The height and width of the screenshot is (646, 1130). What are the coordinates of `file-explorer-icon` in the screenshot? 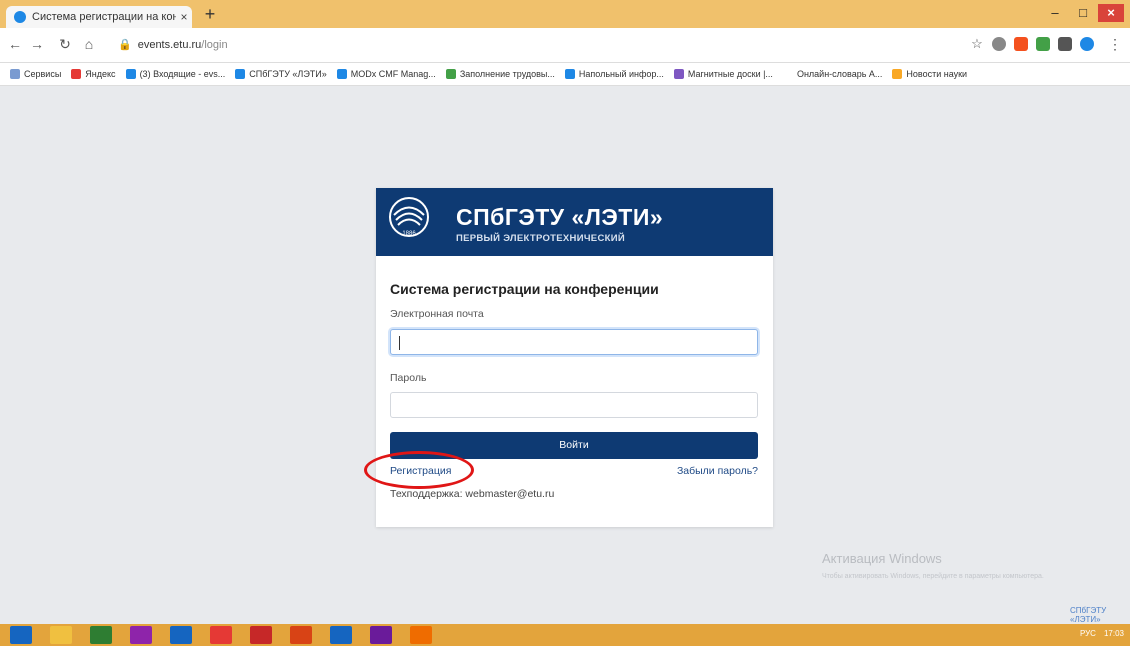 It's located at (61, 635).